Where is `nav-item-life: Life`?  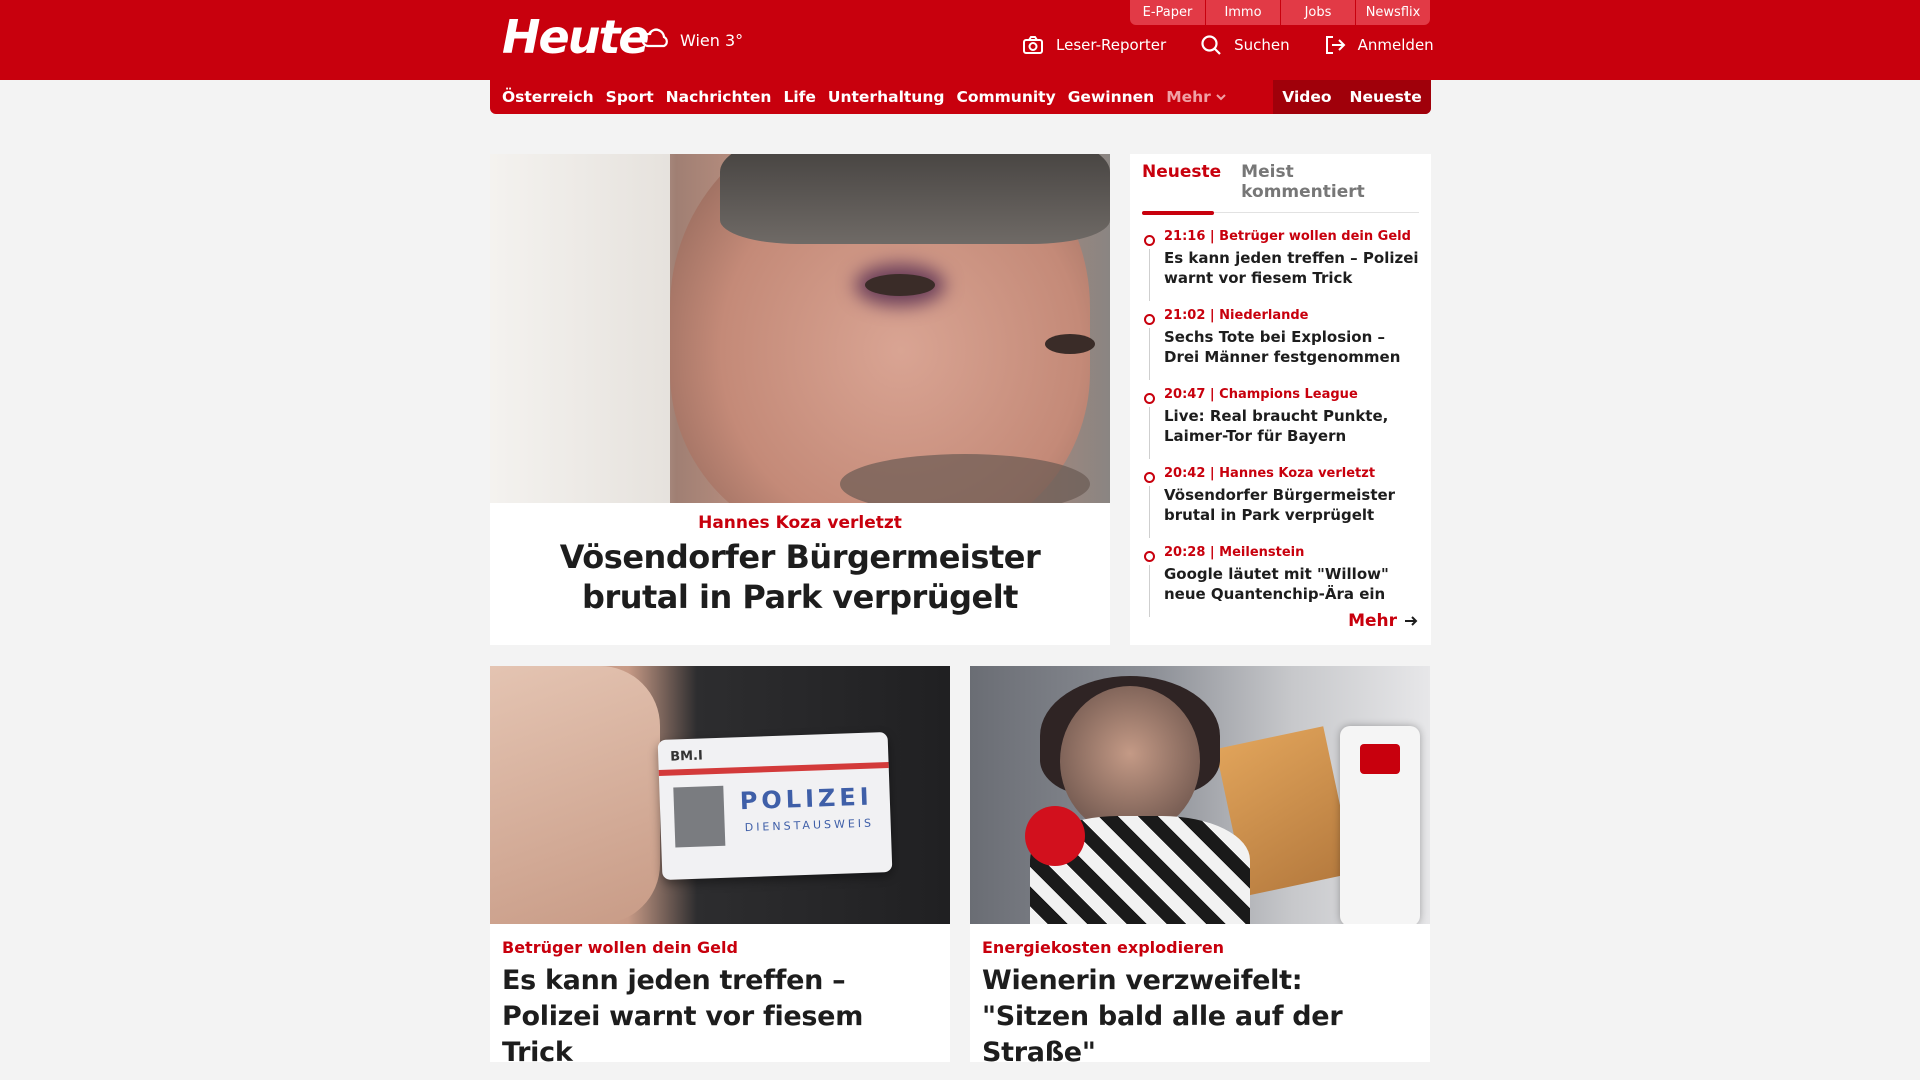 nav-item-life: Life is located at coordinates (799, 97).